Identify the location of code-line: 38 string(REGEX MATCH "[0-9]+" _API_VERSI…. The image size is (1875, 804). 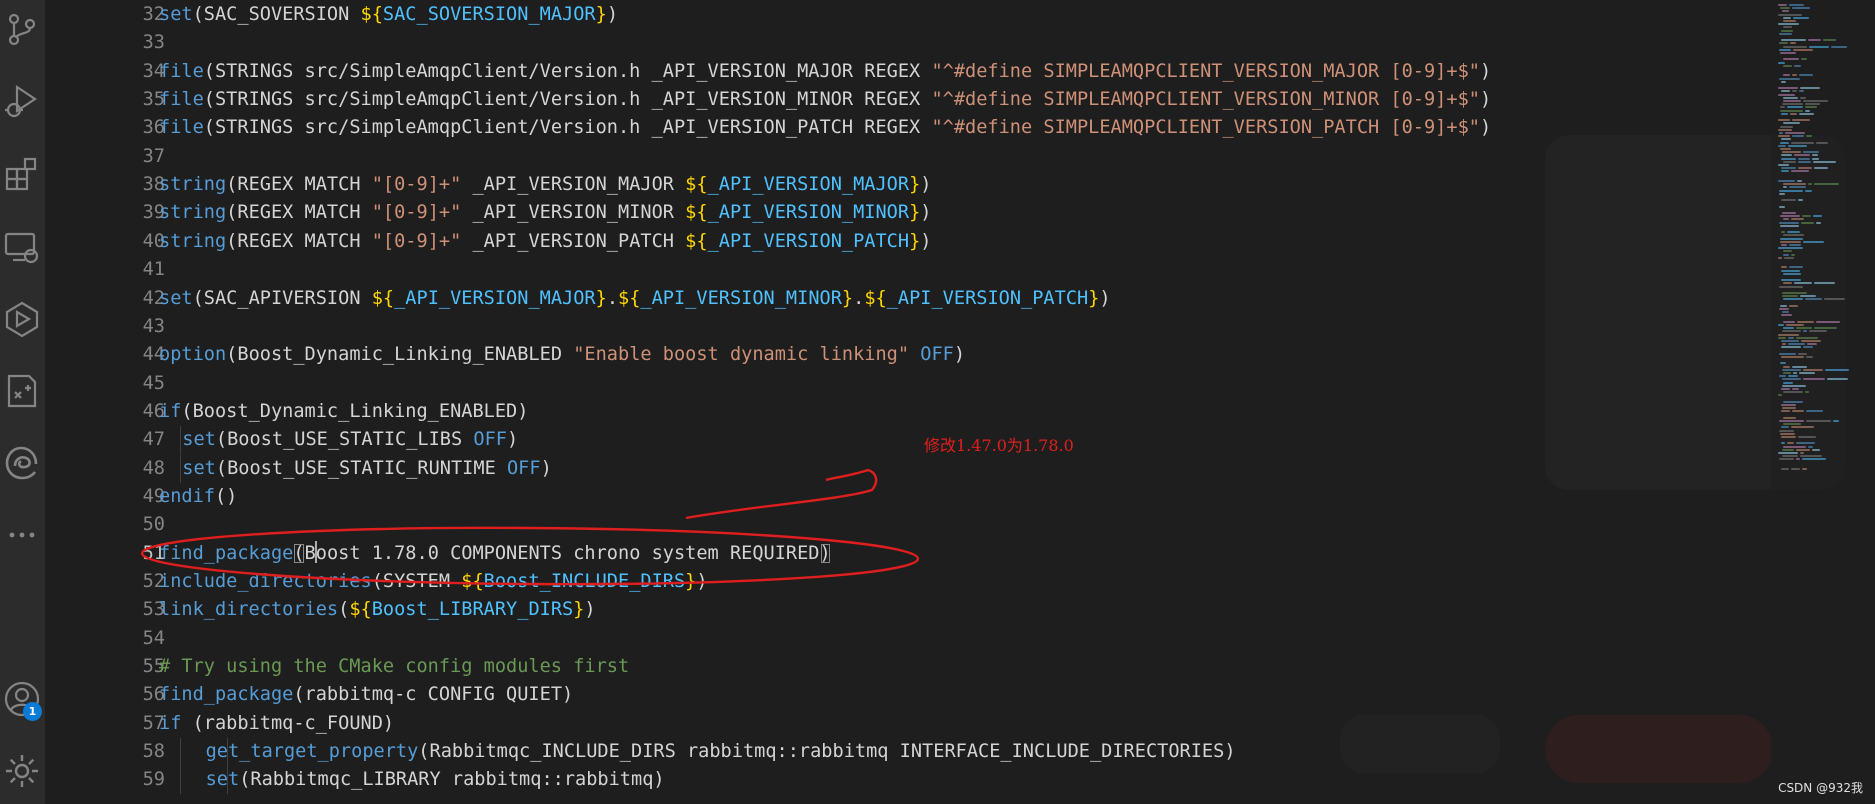
(895, 185).